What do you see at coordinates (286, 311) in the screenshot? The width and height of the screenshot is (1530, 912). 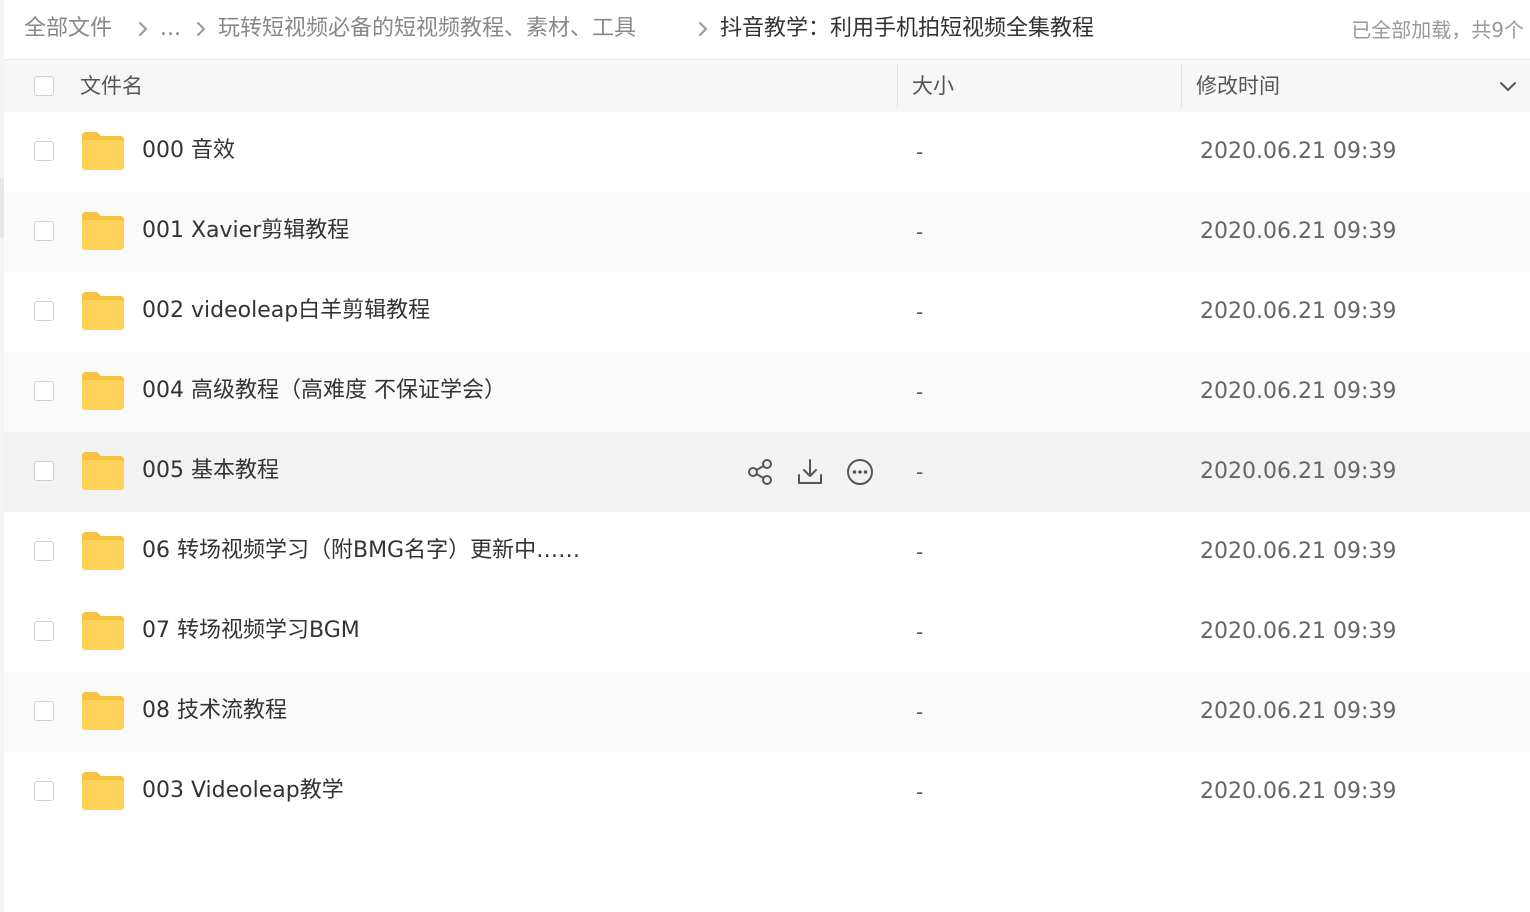 I see `file-name: 002 videoleap白羊剪辑教程` at bounding box center [286, 311].